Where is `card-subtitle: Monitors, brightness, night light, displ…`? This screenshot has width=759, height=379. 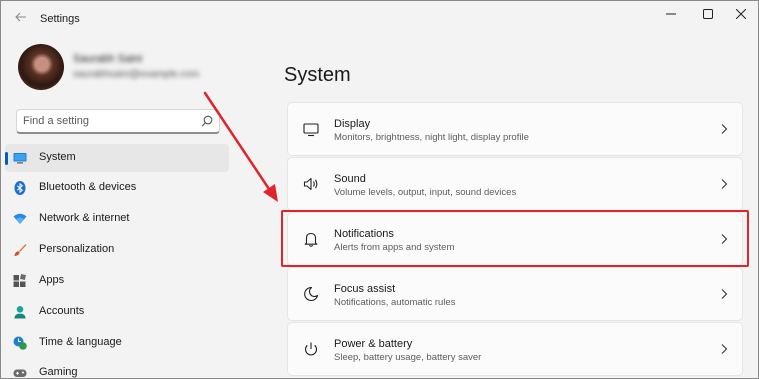 card-subtitle: Monitors, brightness, night light, displ… is located at coordinates (431, 137).